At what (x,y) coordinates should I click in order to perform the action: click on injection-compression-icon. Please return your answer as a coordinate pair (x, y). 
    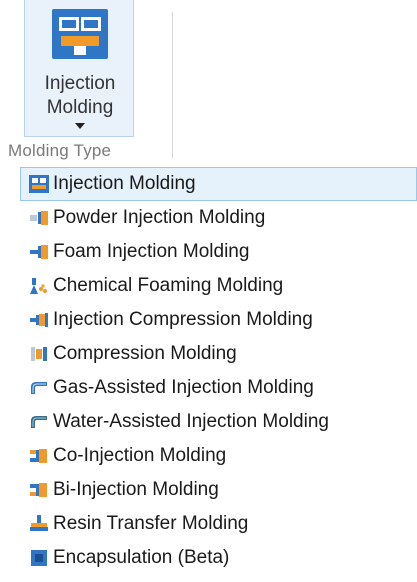
    Looking at the image, I should click on (39, 320).